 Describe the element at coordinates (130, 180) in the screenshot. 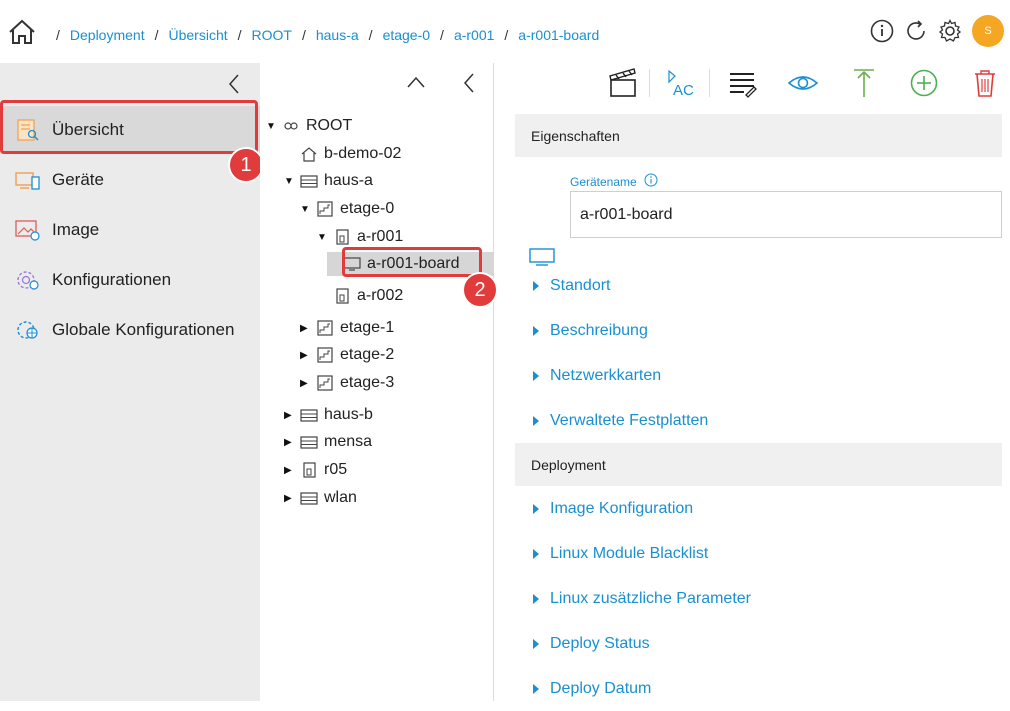

I see `sidebar-item-geraete: Geräte` at that location.